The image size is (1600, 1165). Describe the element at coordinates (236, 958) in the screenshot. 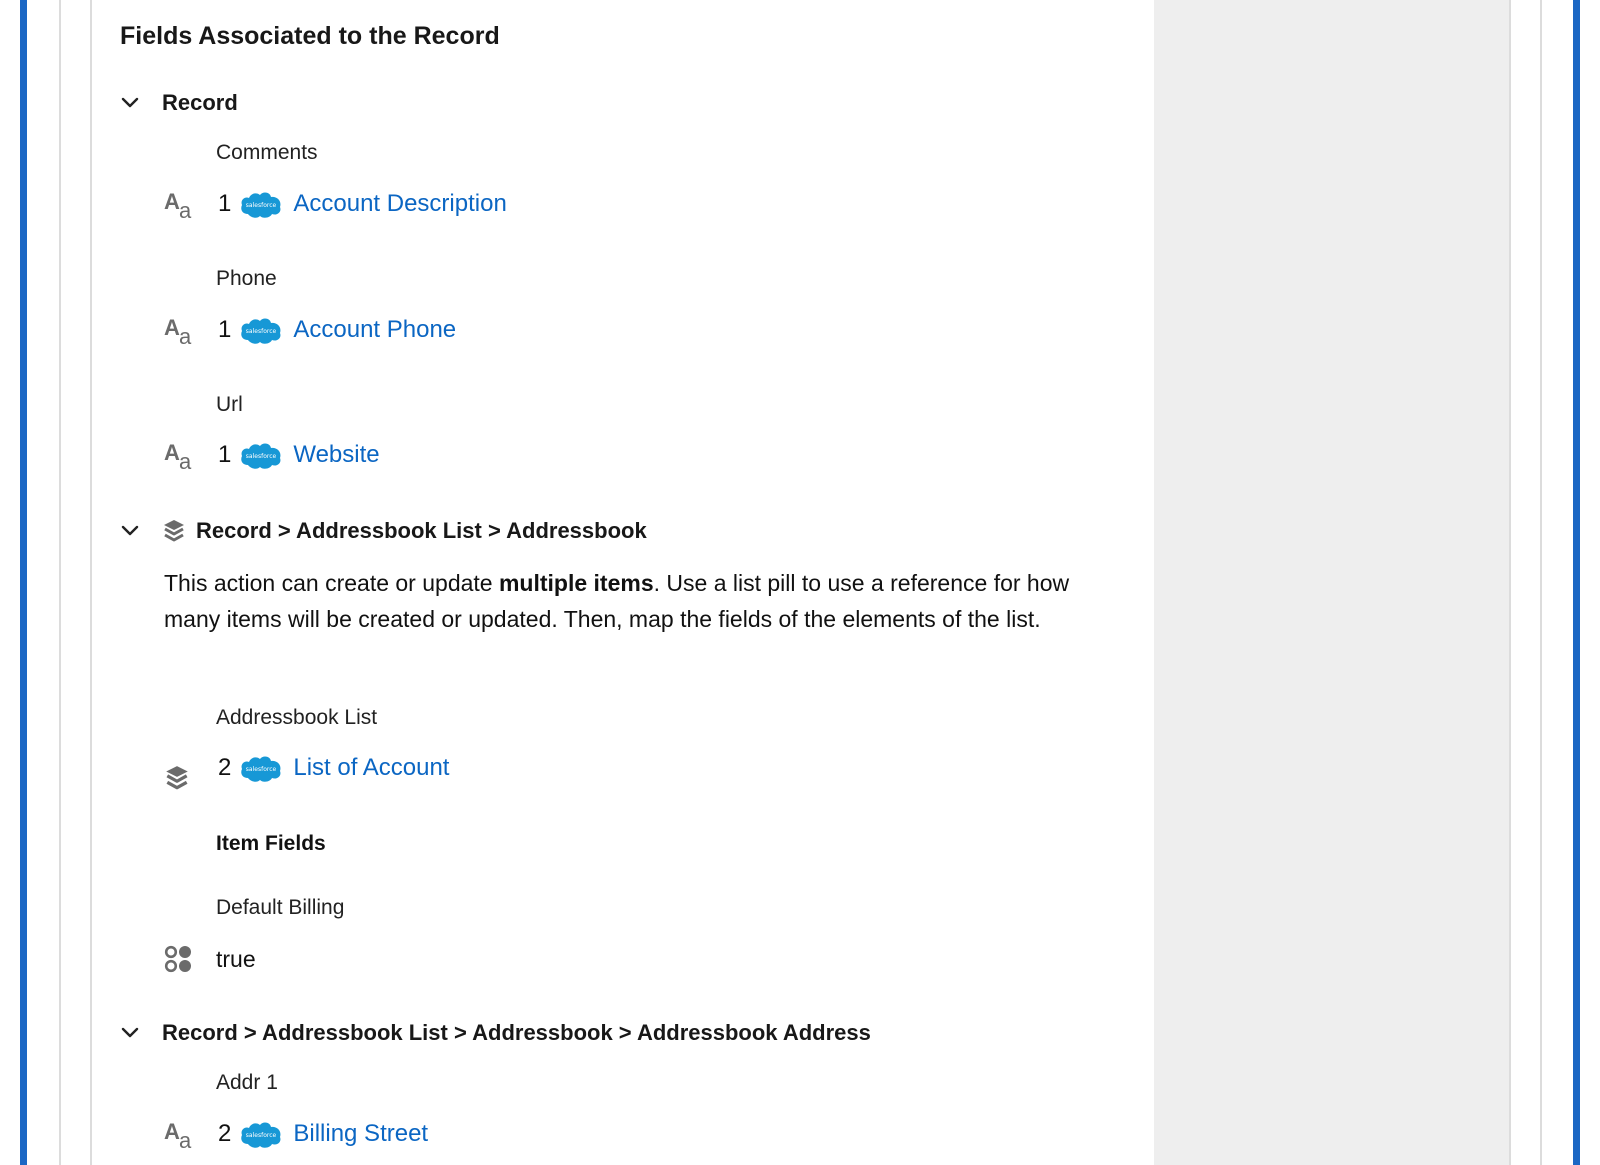

I see `field-value: true` at that location.